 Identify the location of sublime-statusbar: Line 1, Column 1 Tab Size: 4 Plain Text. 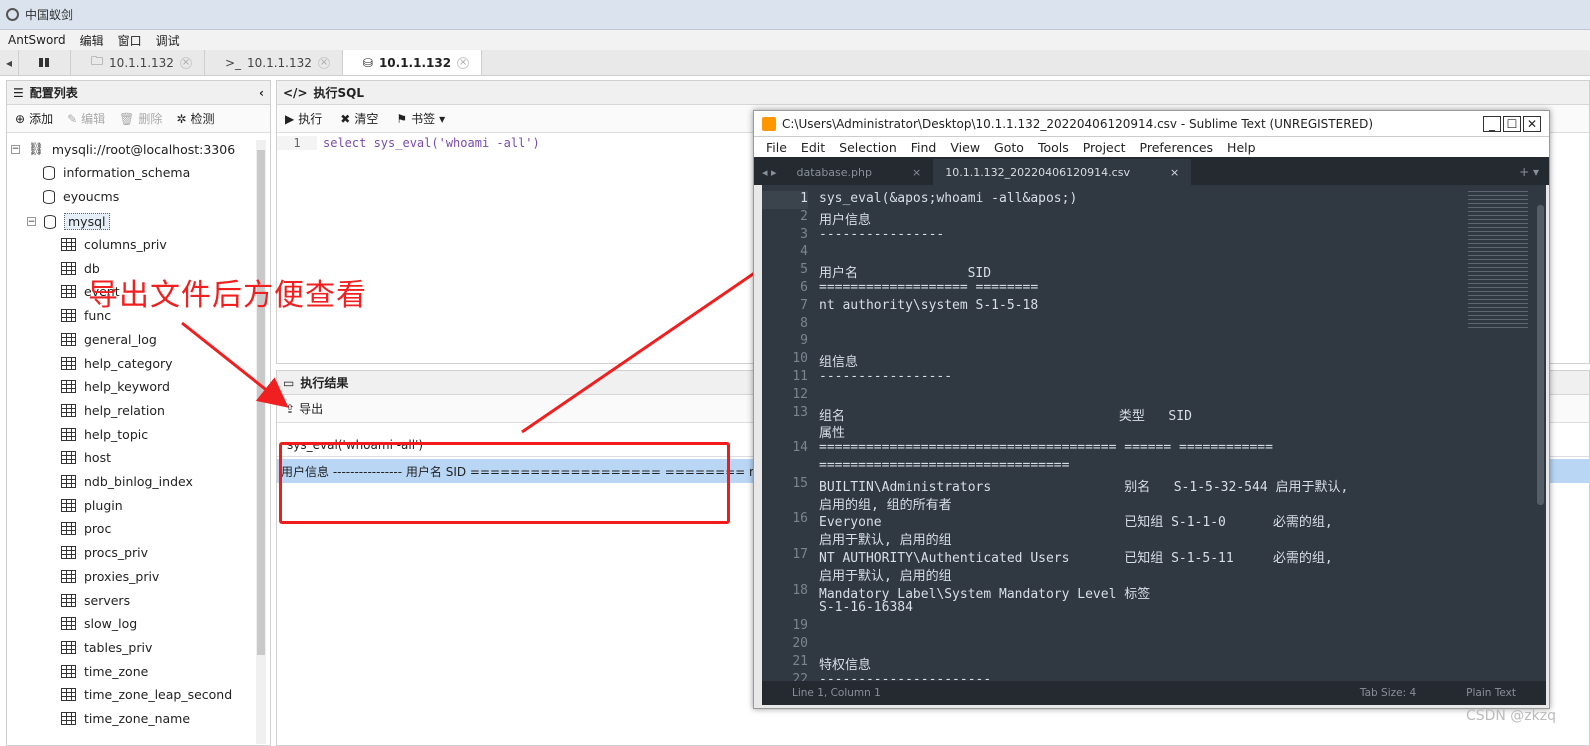
(1154, 693).